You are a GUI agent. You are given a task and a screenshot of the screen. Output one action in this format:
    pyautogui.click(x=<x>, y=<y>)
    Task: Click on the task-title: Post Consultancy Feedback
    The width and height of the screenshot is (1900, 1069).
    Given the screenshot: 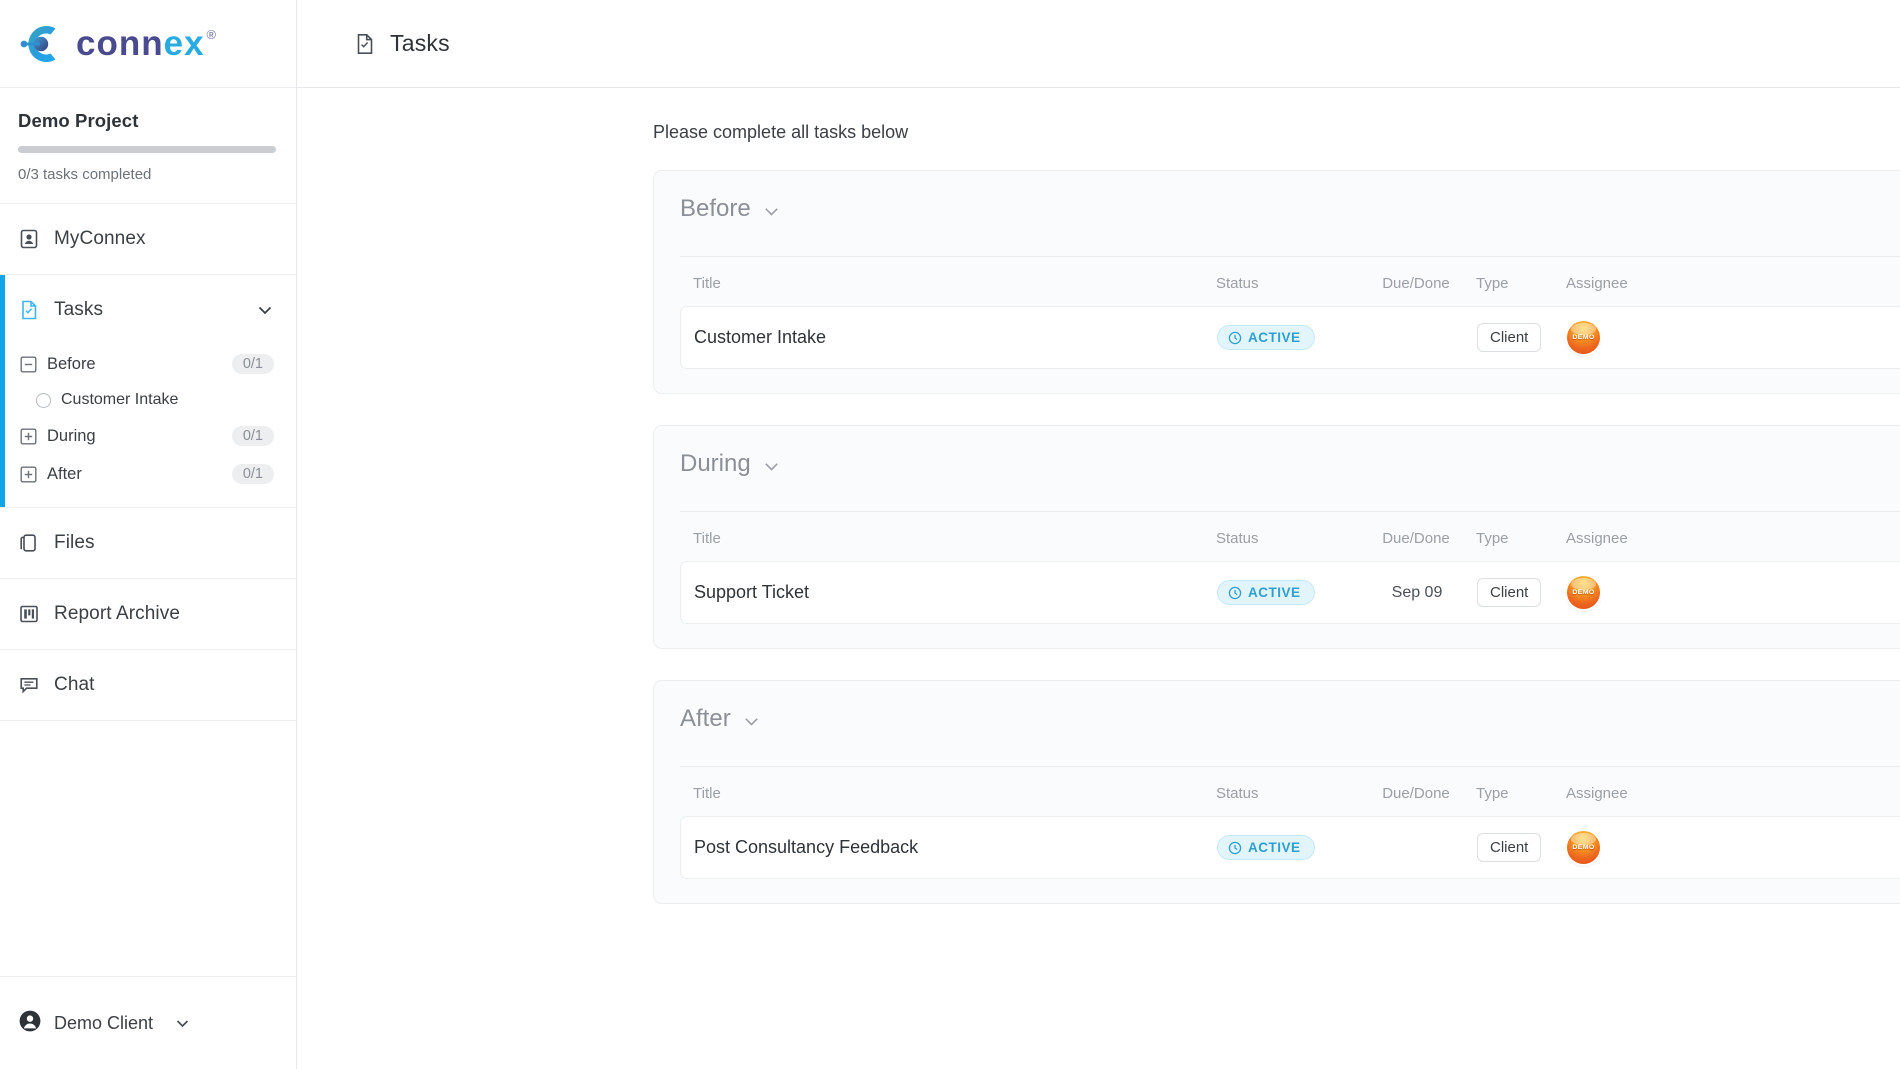 What is the action you would take?
    pyautogui.click(x=806, y=847)
    